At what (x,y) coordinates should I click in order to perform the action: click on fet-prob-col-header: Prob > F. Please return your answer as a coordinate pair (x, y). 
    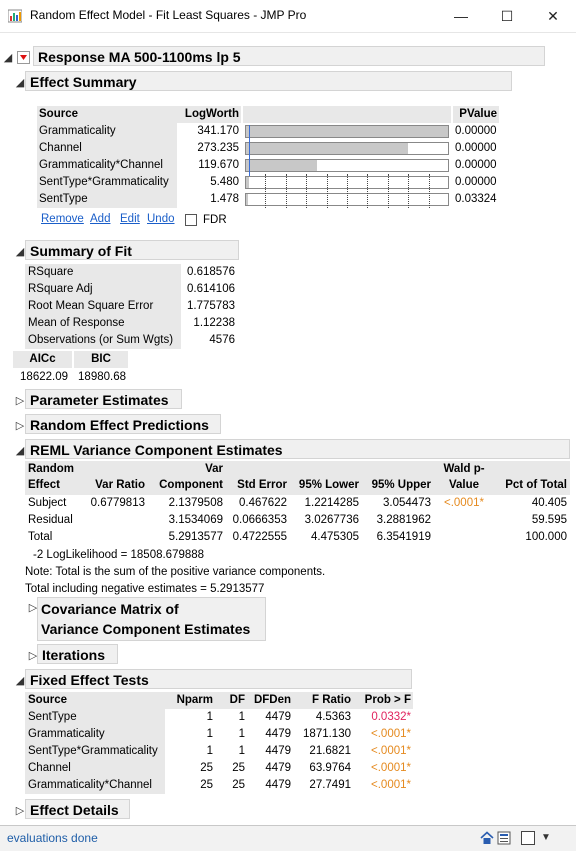
    Looking at the image, I should click on (387, 700).